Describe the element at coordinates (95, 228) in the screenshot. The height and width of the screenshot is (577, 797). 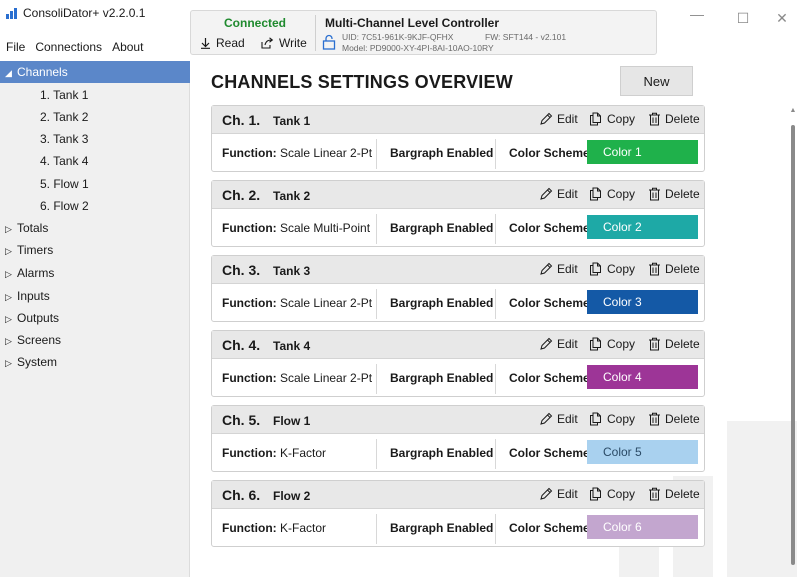
I see `sidebar-item-totals: ▷ Totals` at that location.